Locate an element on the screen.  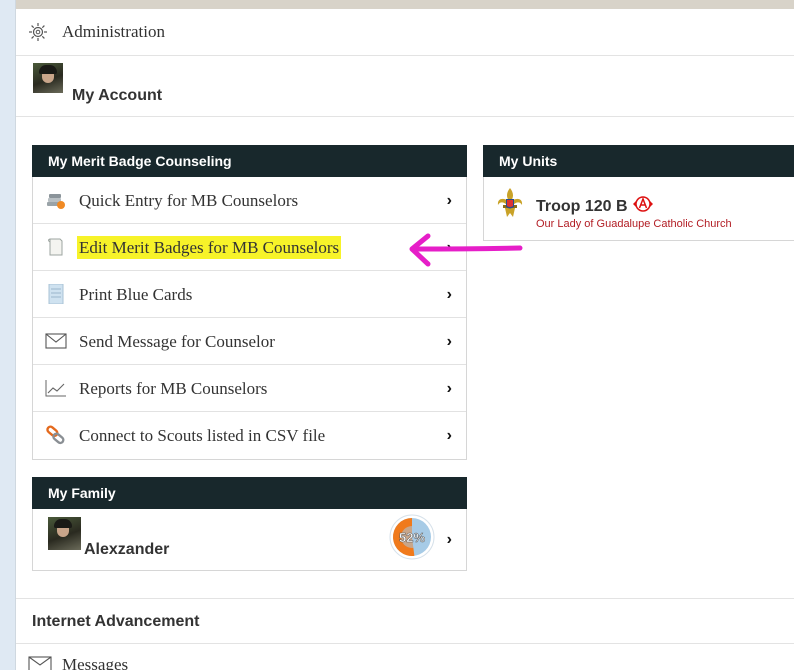
progress-ring: 52% is located at coordinates (412, 537).